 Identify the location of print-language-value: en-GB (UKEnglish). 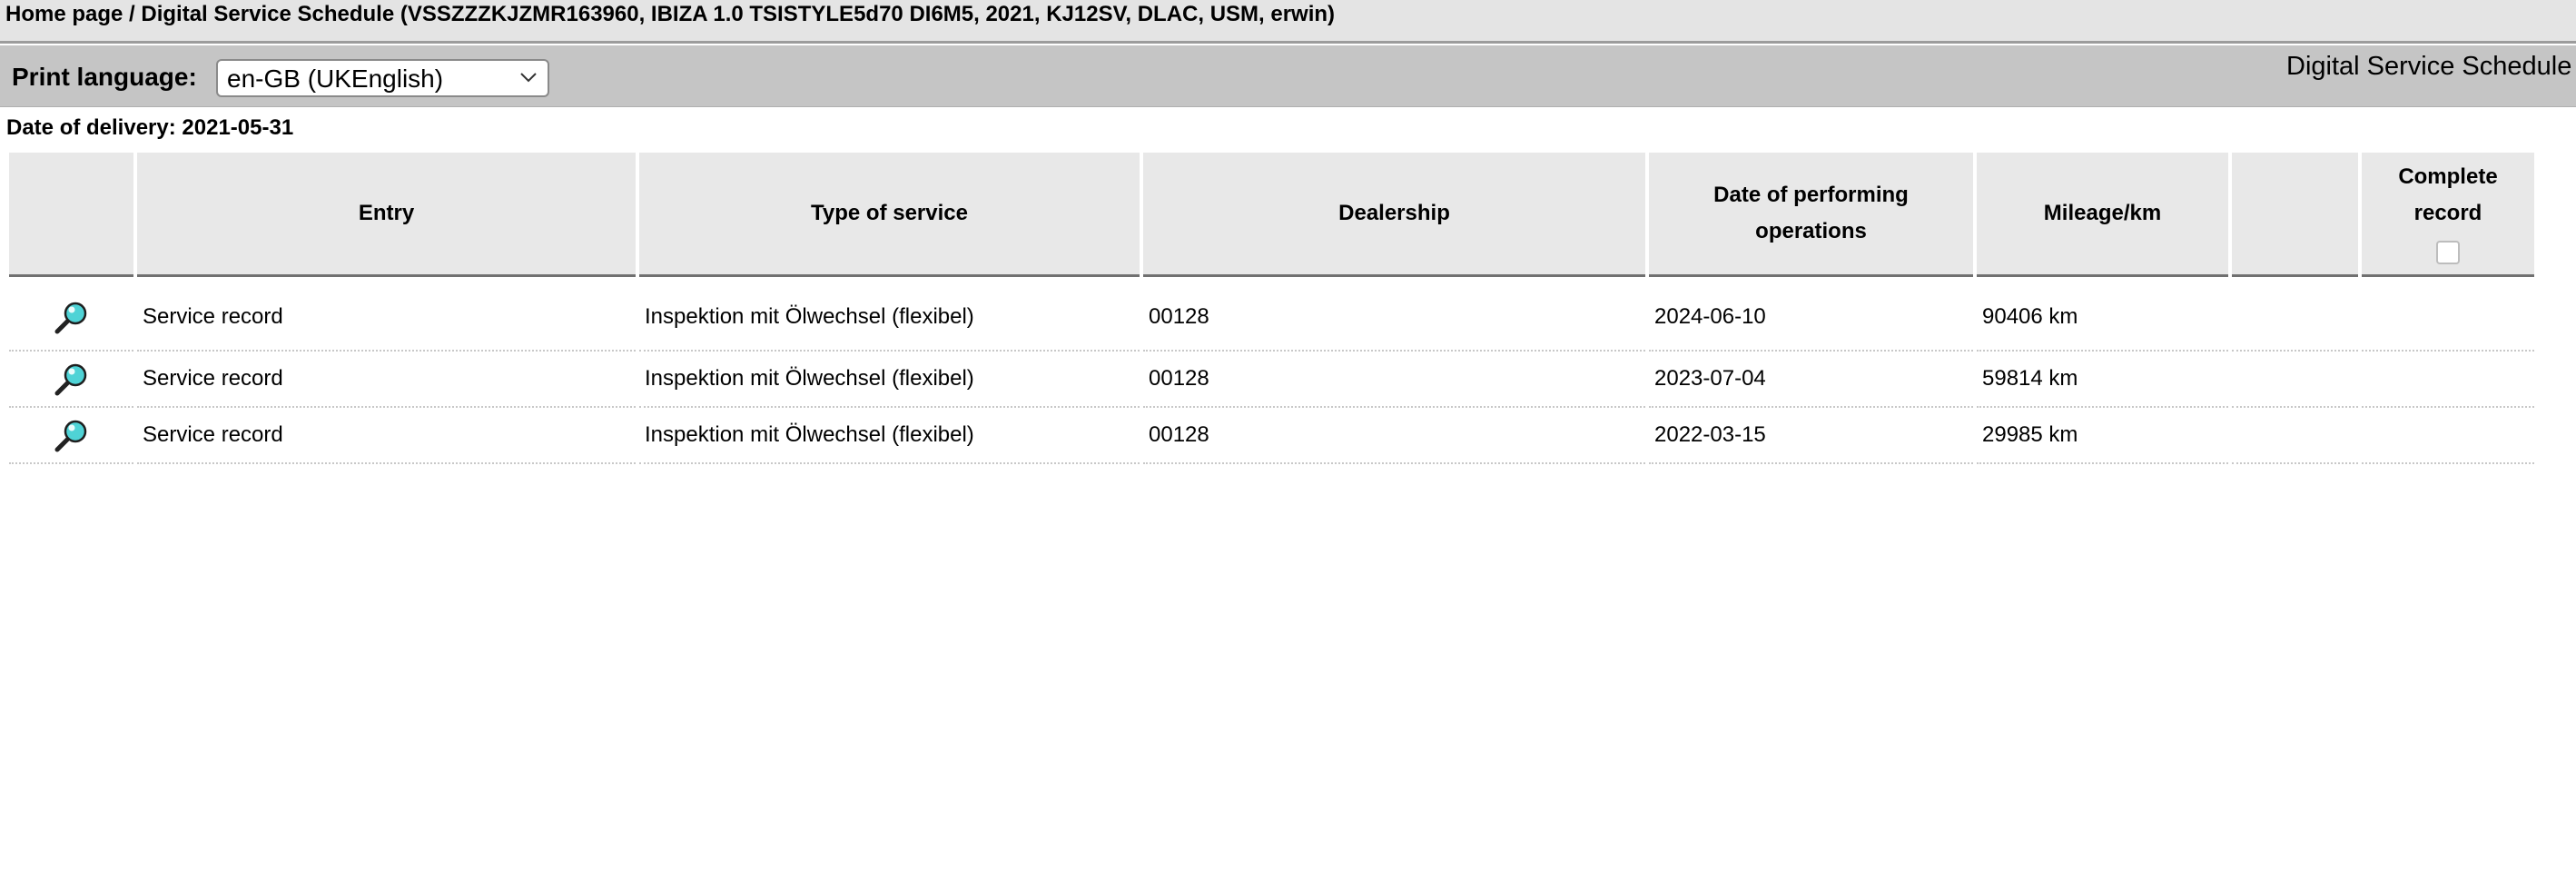
(335, 78).